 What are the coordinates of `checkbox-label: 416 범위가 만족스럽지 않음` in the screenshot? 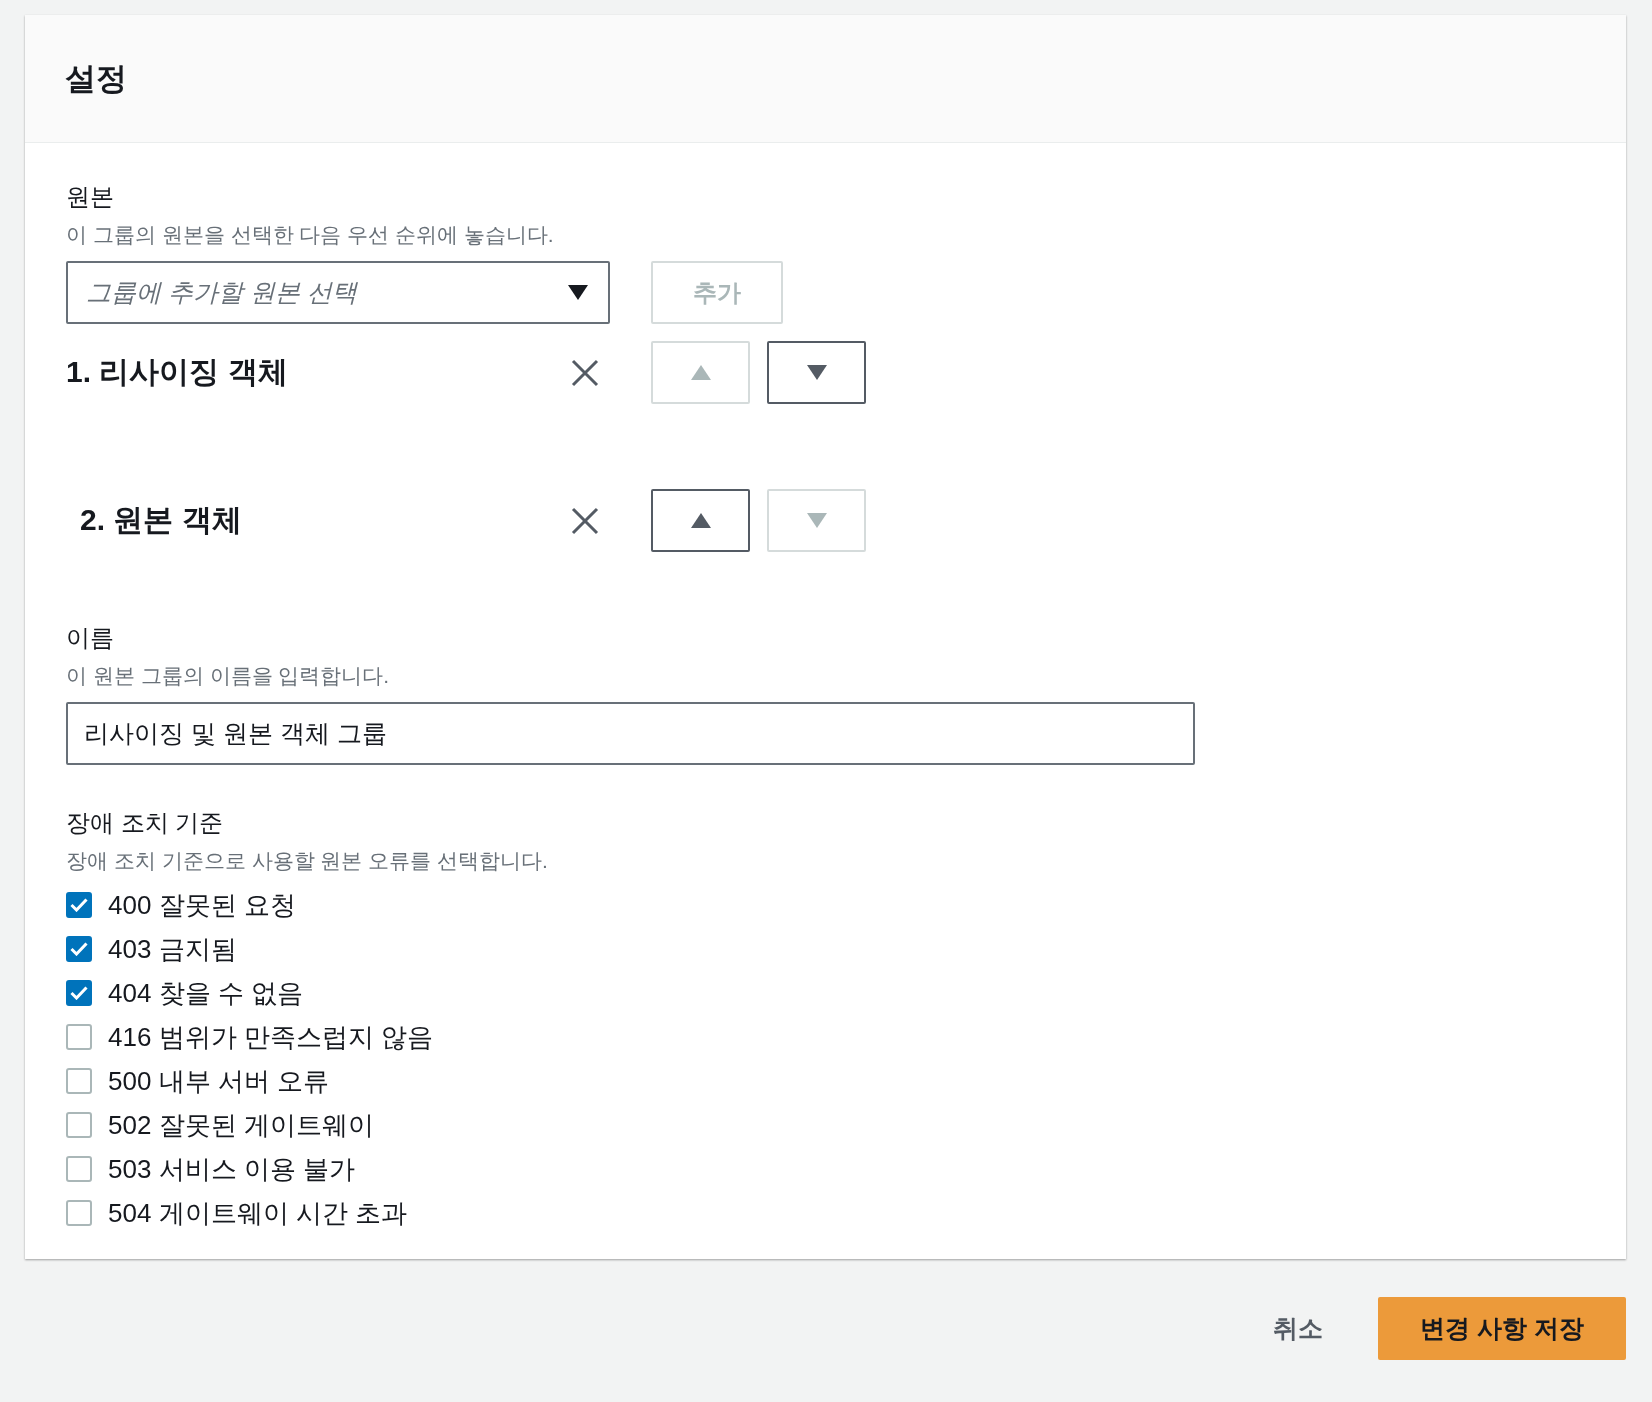 It's located at (271, 1037).